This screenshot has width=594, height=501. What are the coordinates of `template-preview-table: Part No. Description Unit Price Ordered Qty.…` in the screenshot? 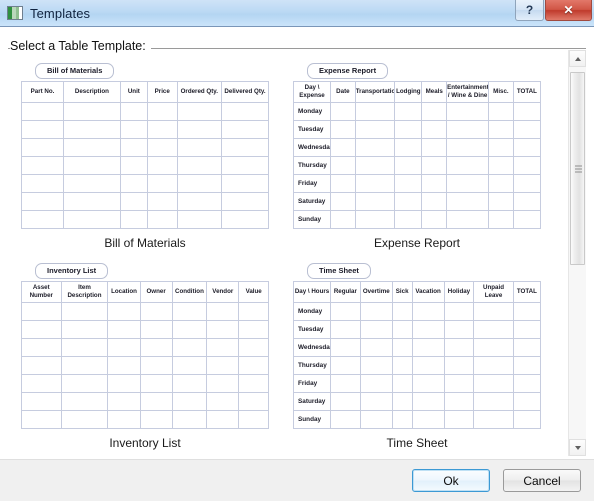 It's located at (145, 155).